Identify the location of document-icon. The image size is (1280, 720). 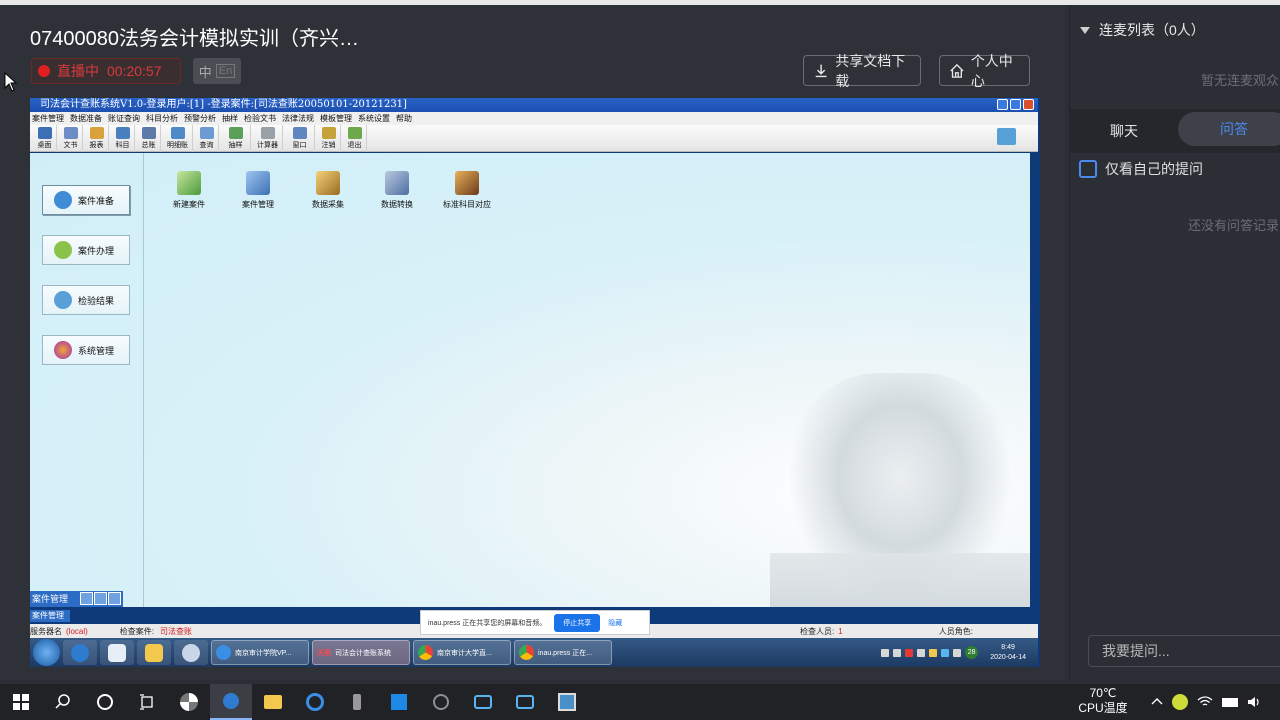
(70, 133).